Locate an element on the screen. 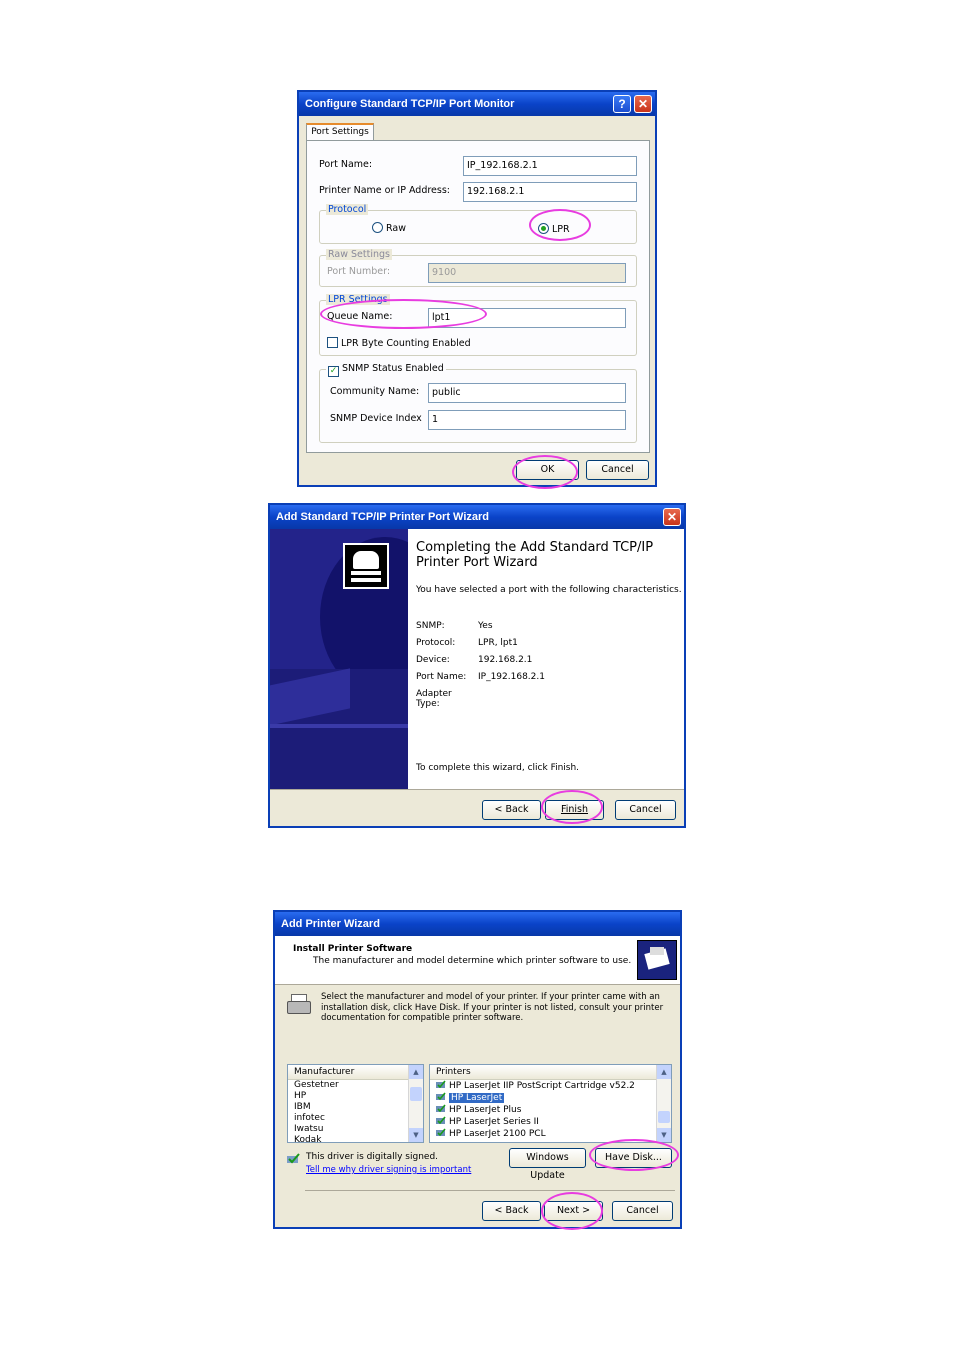 The image size is (954, 1350). help-icon: ? is located at coordinates (622, 104).